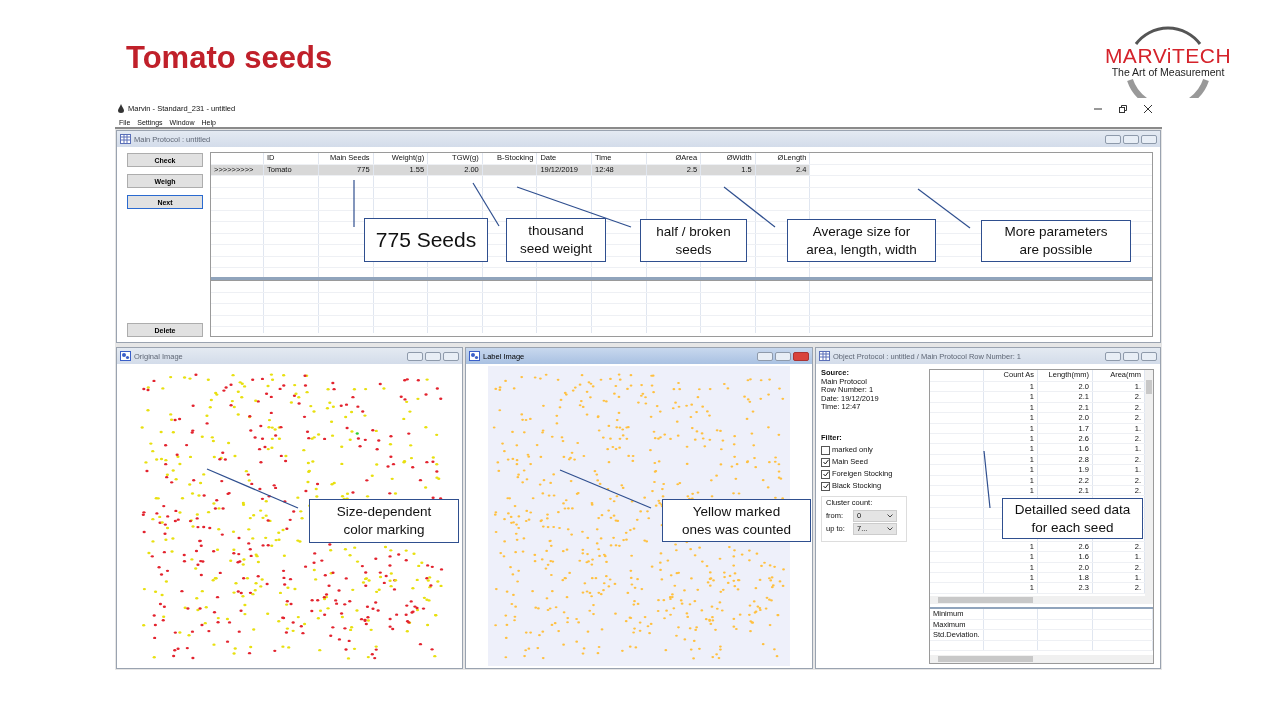  Describe the element at coordinates (1072, 518) in the screenshot. I see `callout-box: Detailled seed data for each seed` at that location.